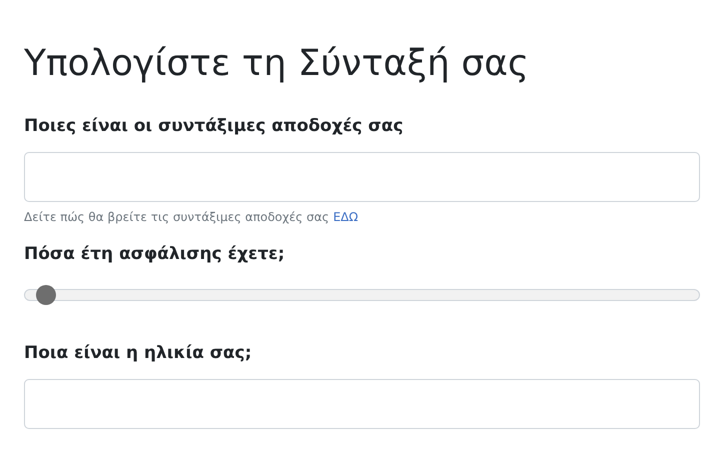 The width and height of the screenshot is (724, 458). Describe the element at coordinates (177, 217) in the screenshot. I see `hint-text: Δείτε πώς θα βρείτε τις συντάξιμες αποδοχές σας` at that location.